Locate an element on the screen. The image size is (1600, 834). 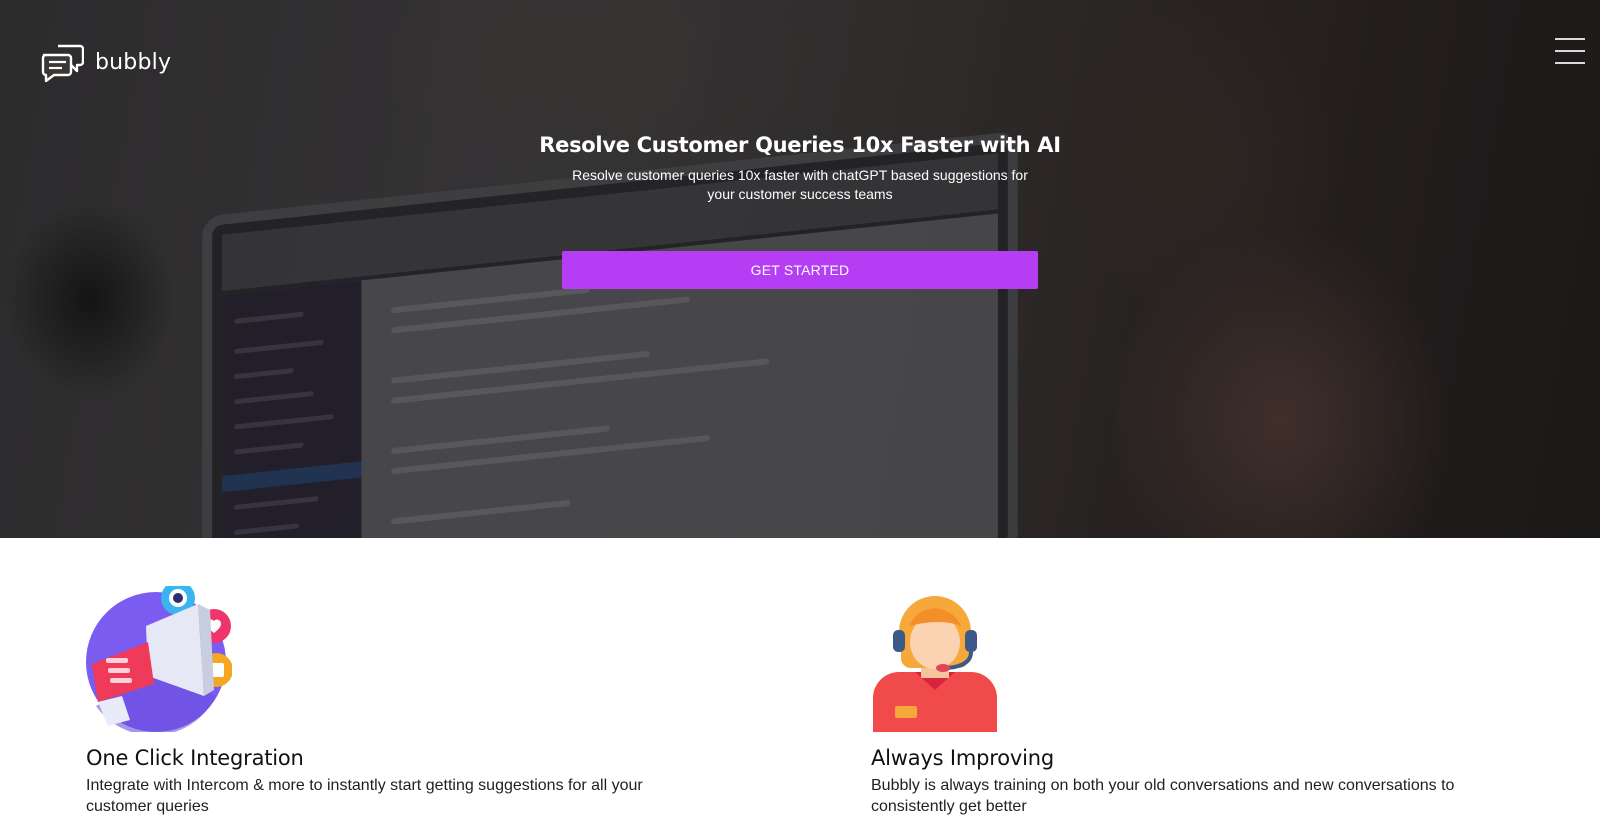
feature-title: Always Improving is located at coordinates (962, 758).